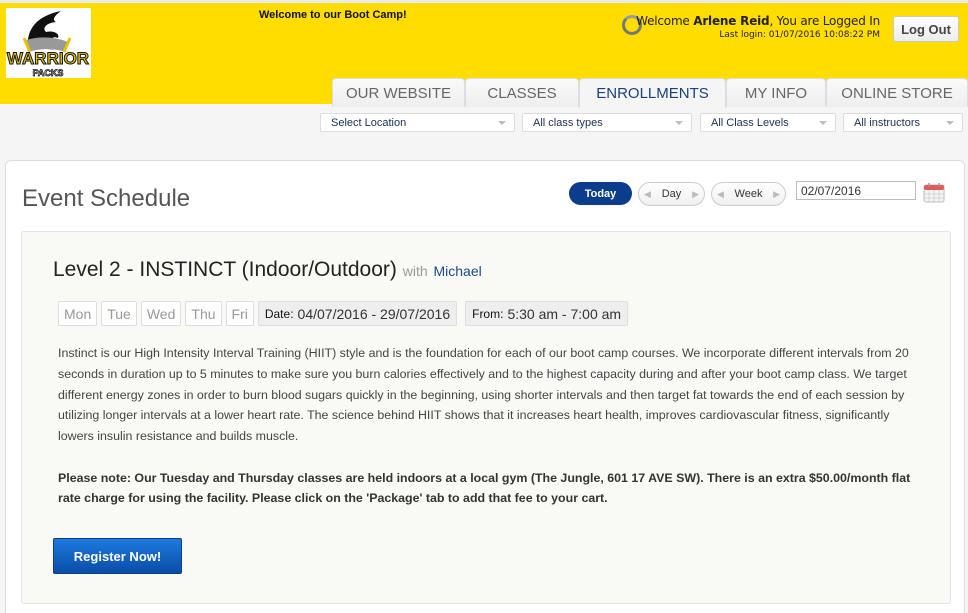  Describe the element at coordinates (458, 271) in the screenshot. I see `instructor-link: Michael` at that location.